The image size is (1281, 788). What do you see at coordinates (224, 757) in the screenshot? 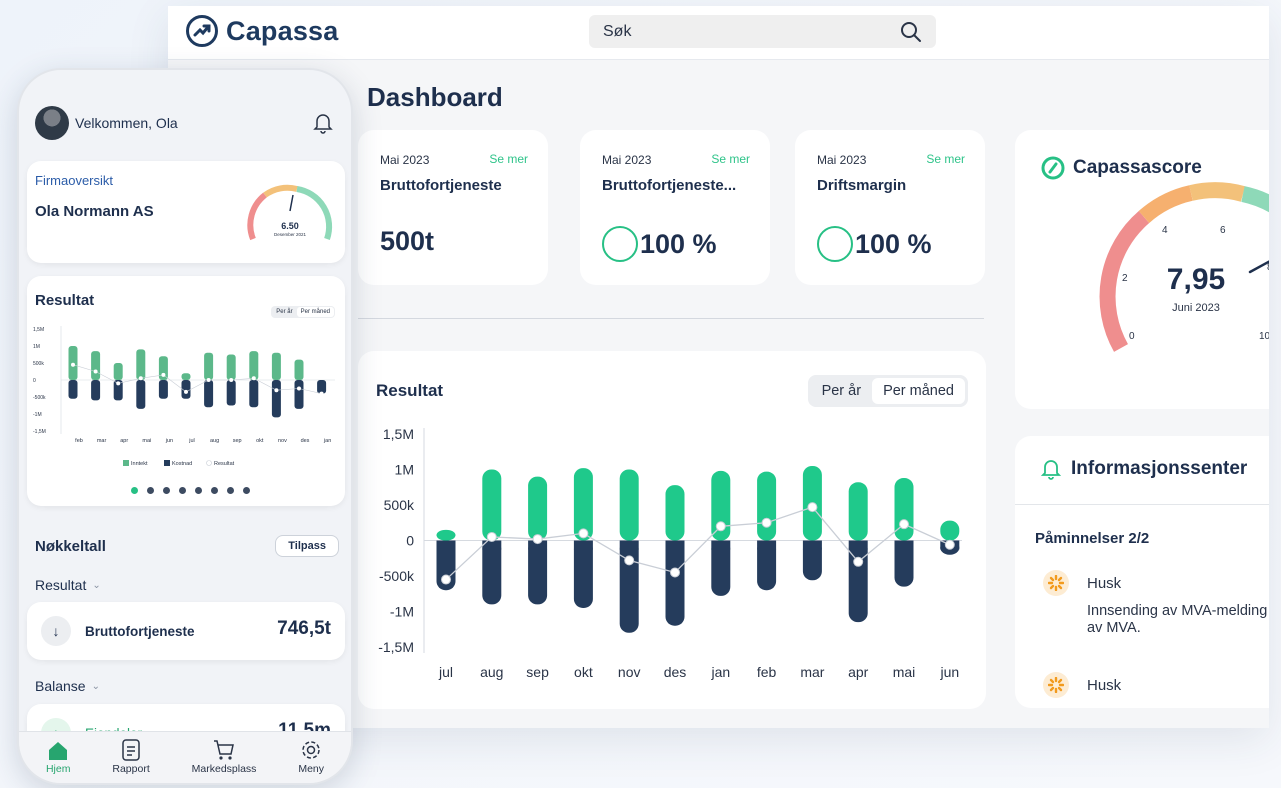
I see `tab-marketplace: Markedsplass` at bounding box center [224, 757].